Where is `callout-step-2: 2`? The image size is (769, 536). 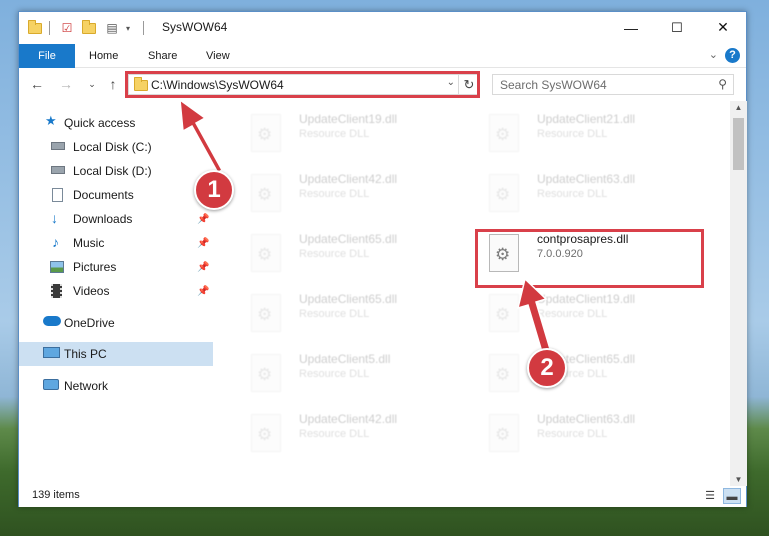 callout-step-2: 2 is located at coordinates (547, 368).